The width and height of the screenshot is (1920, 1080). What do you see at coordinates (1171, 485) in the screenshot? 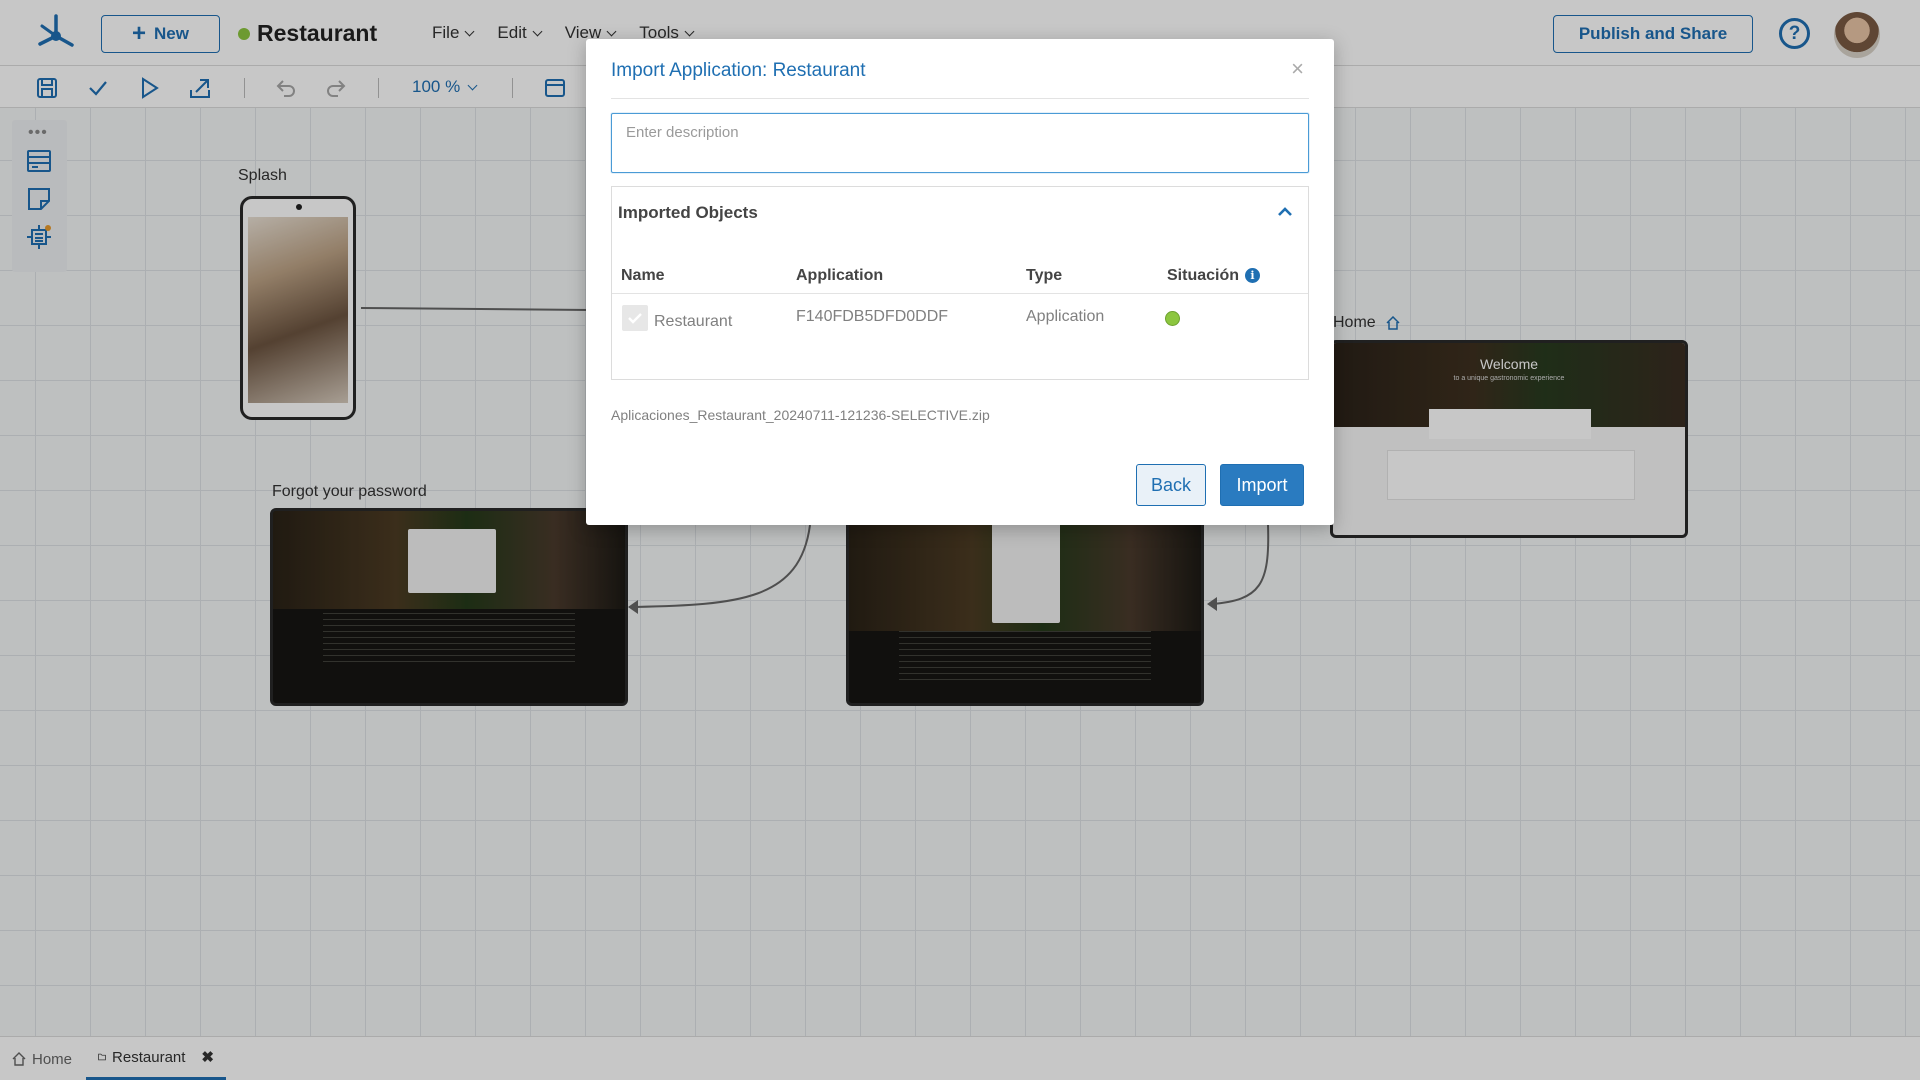
I see `back-button: Back` at bounding box center [1171, 485].